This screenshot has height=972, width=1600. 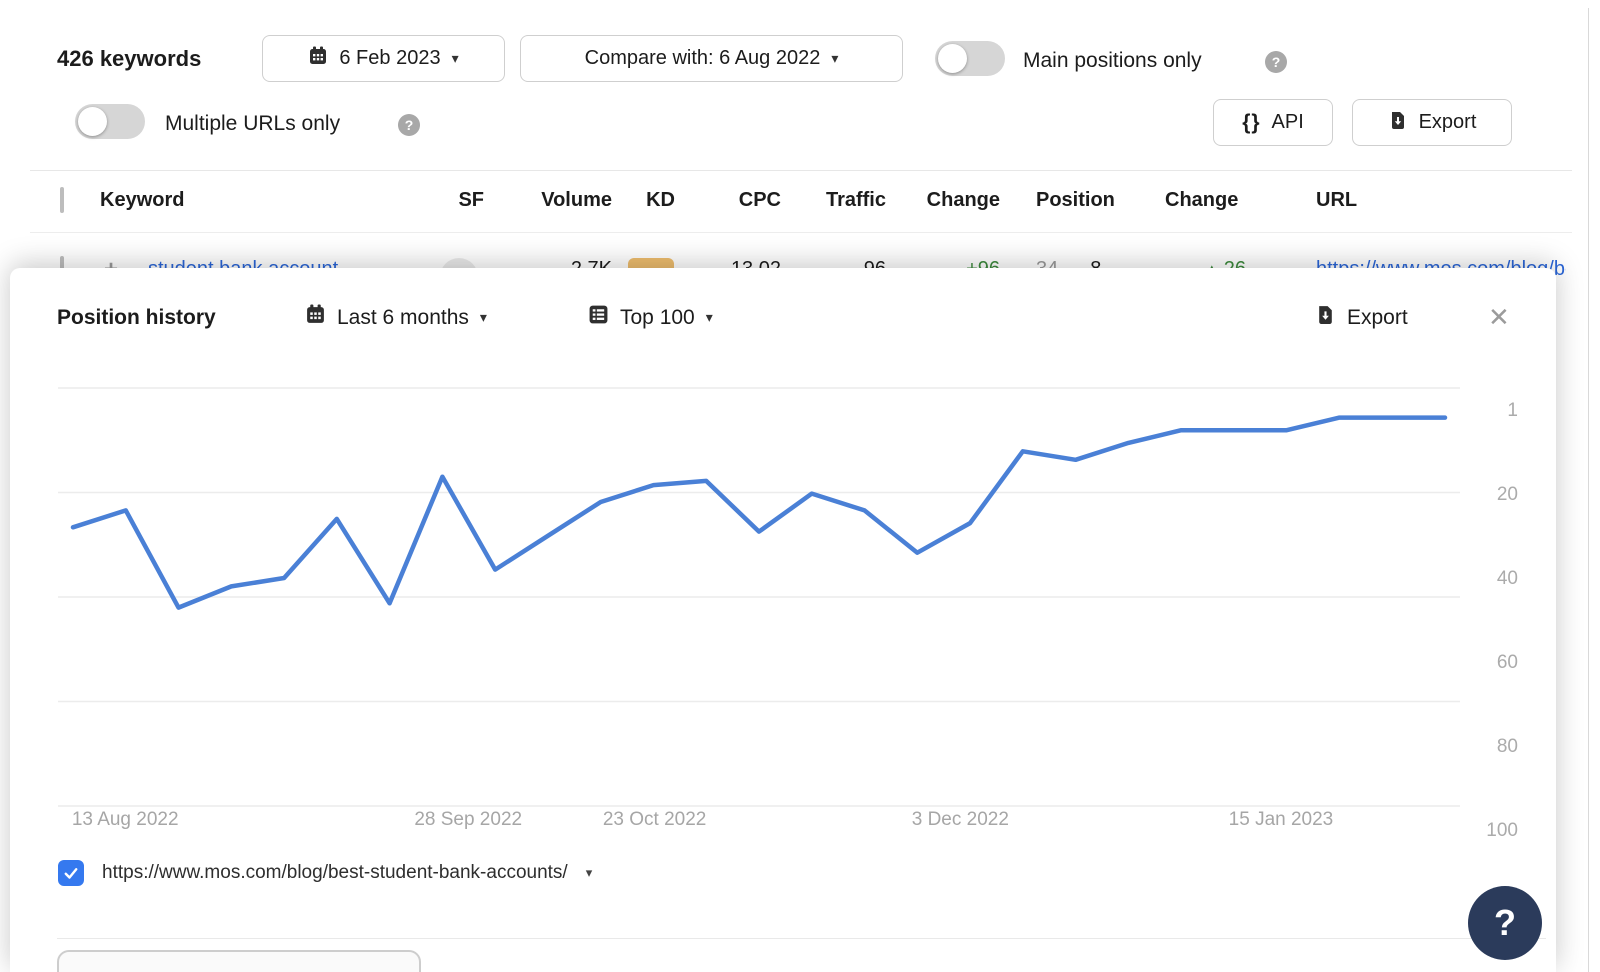 What do you see at coordinates (1447, 122) in the screenshot?
I see `export-label: Export` at bounding box center [1447, 122].